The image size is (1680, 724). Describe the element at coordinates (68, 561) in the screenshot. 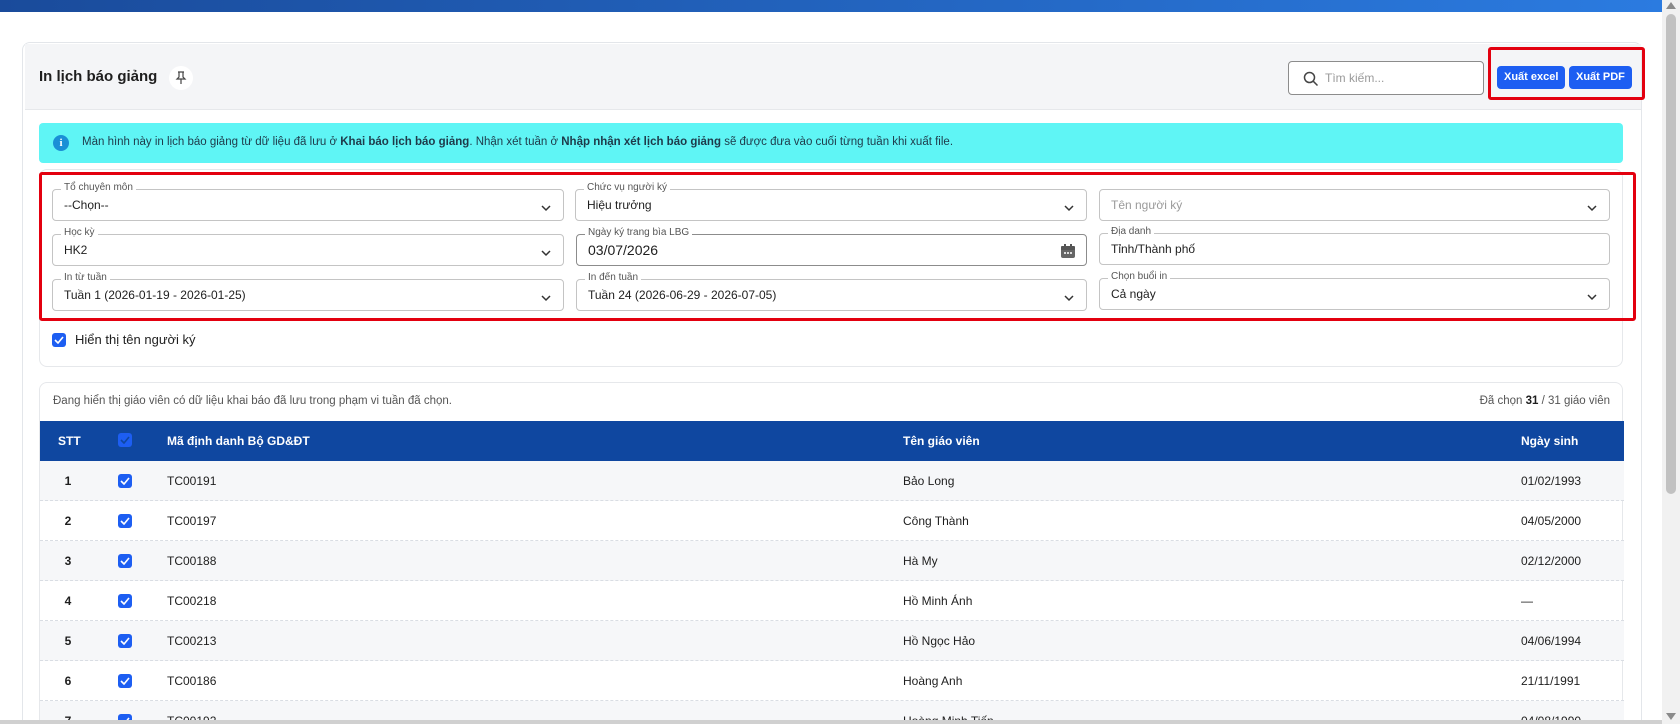

I see `stt: 3` at that location.